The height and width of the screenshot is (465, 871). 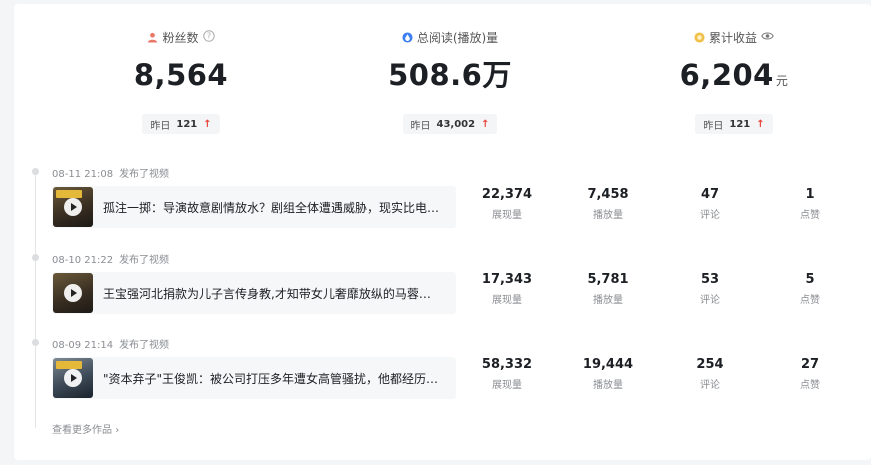 What do you see at coordinates (83, 174) in the screenshot?
I see `work-date: 08-11 21:08` at bounding box center [83, 174].